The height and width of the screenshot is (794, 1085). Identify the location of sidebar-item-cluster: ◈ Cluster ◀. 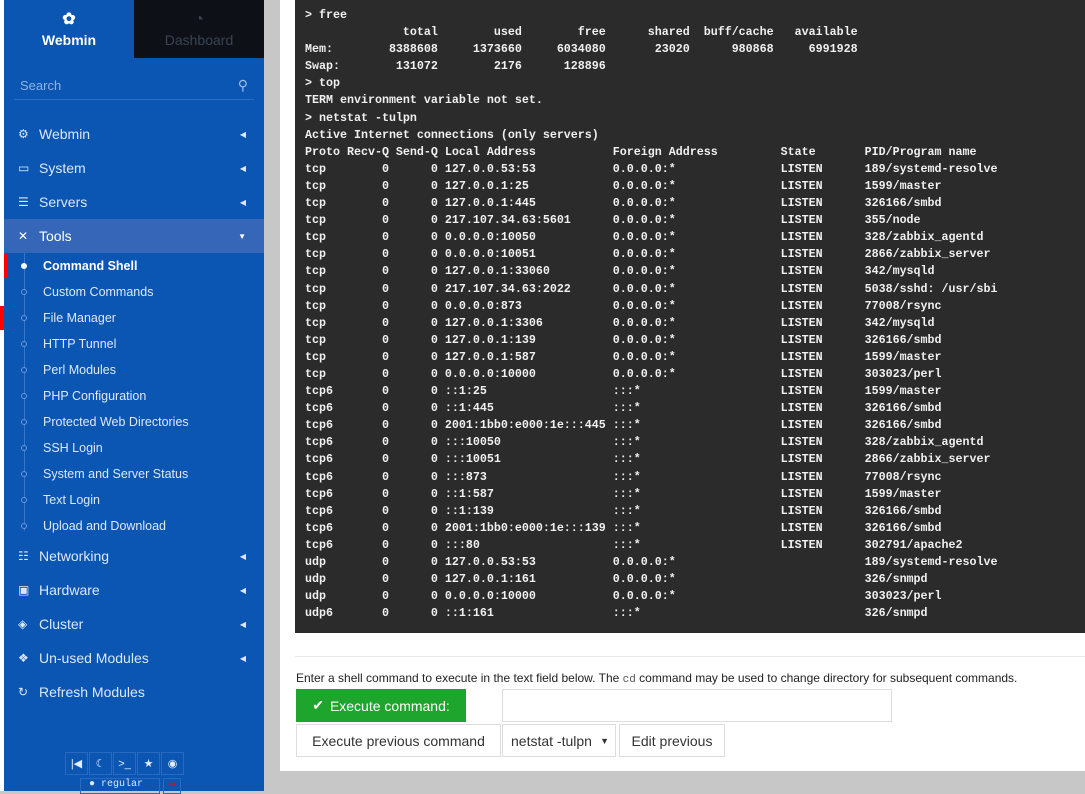
(134, 624).